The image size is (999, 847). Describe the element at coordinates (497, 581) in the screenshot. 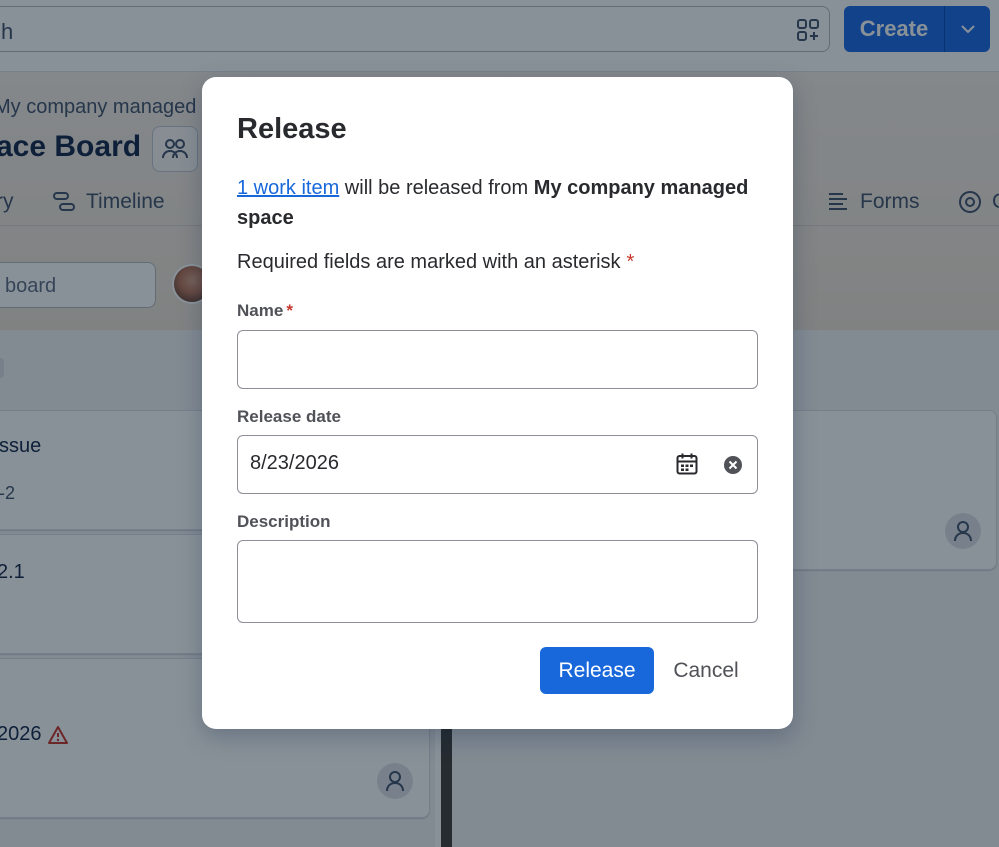

I see `description-textarea` at that location.